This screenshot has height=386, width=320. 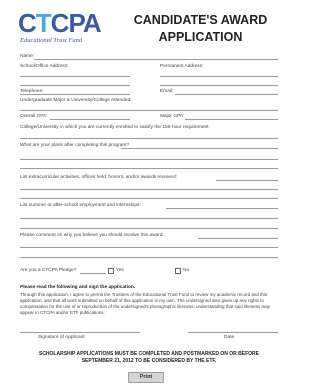 I want to click on pledge-yes-checkbox, so click(x=111, y=271).